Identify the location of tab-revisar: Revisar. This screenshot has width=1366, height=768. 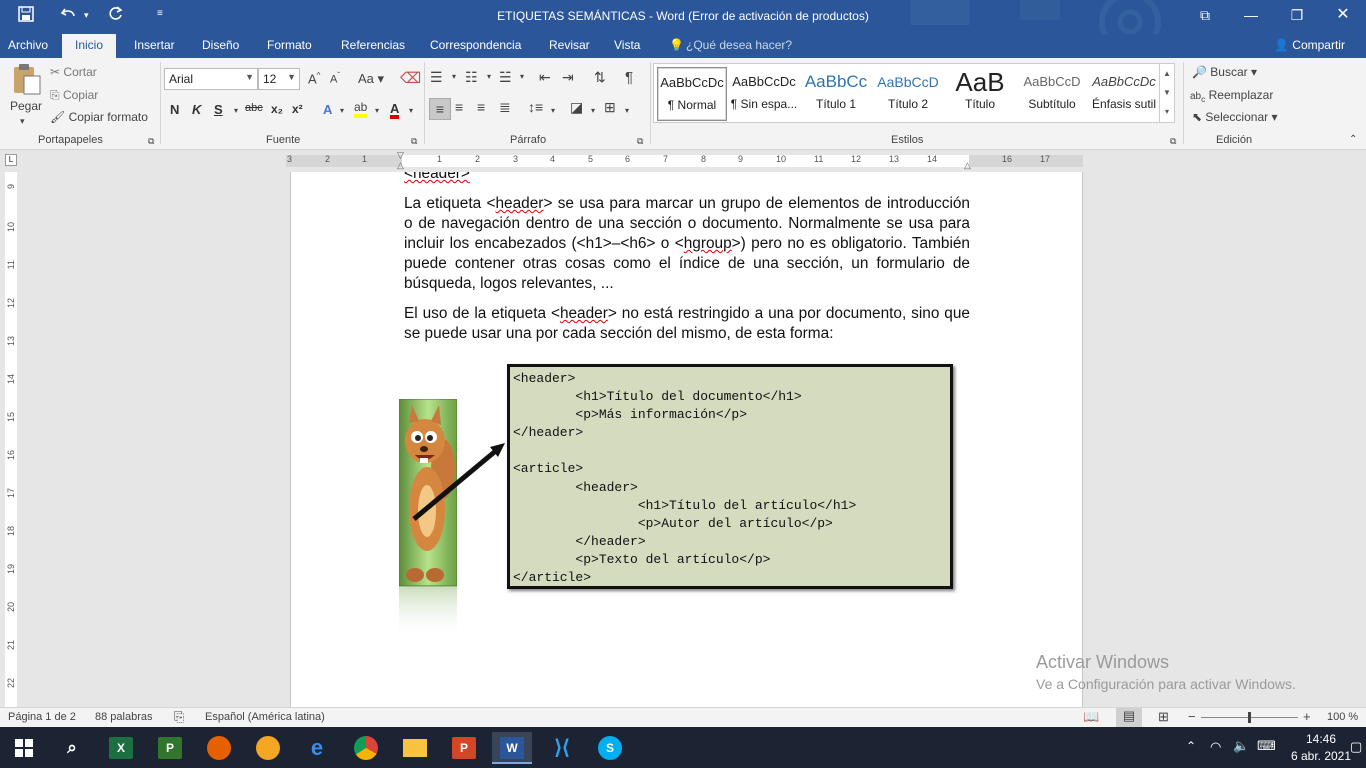
(569, 45).